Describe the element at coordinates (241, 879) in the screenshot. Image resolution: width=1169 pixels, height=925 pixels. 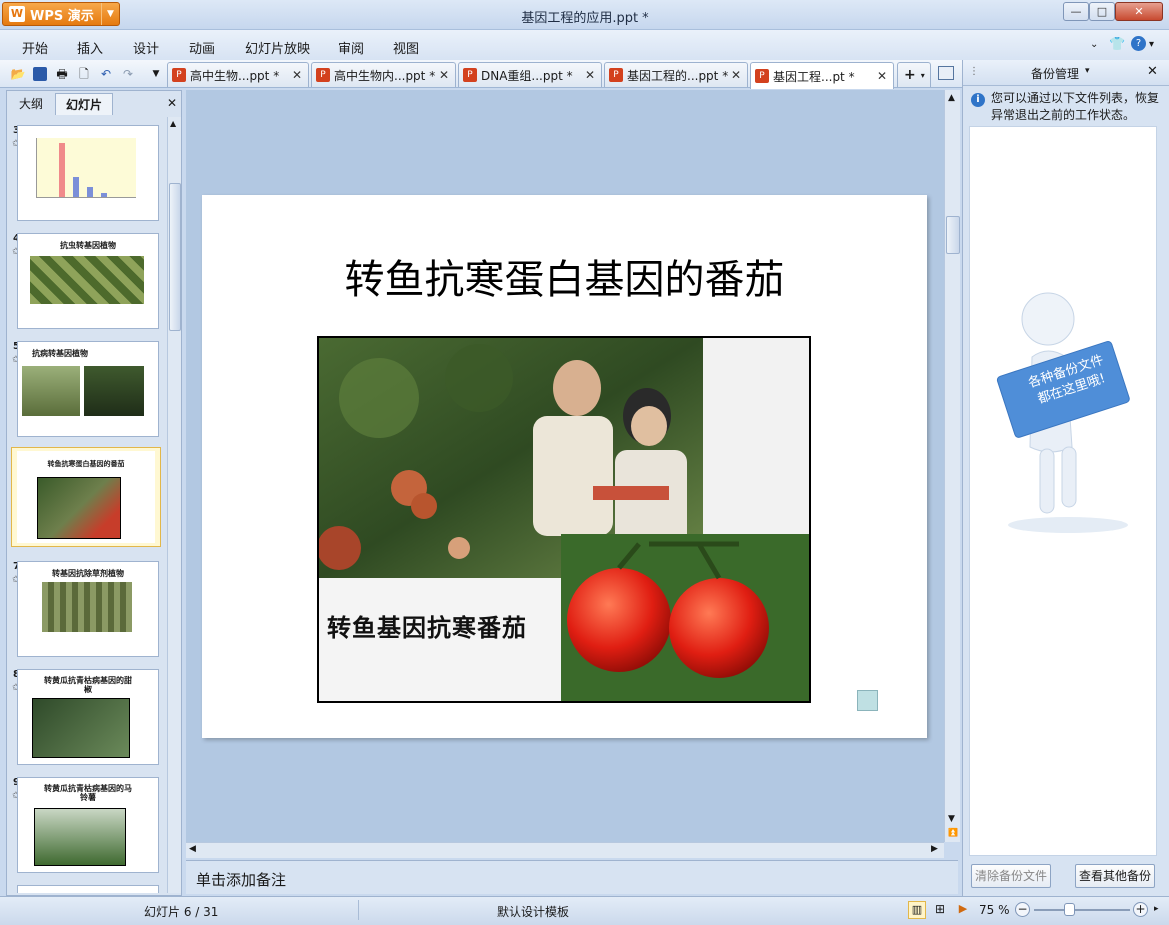
I see `notes-placeholder: 单击添加备注` at that location.